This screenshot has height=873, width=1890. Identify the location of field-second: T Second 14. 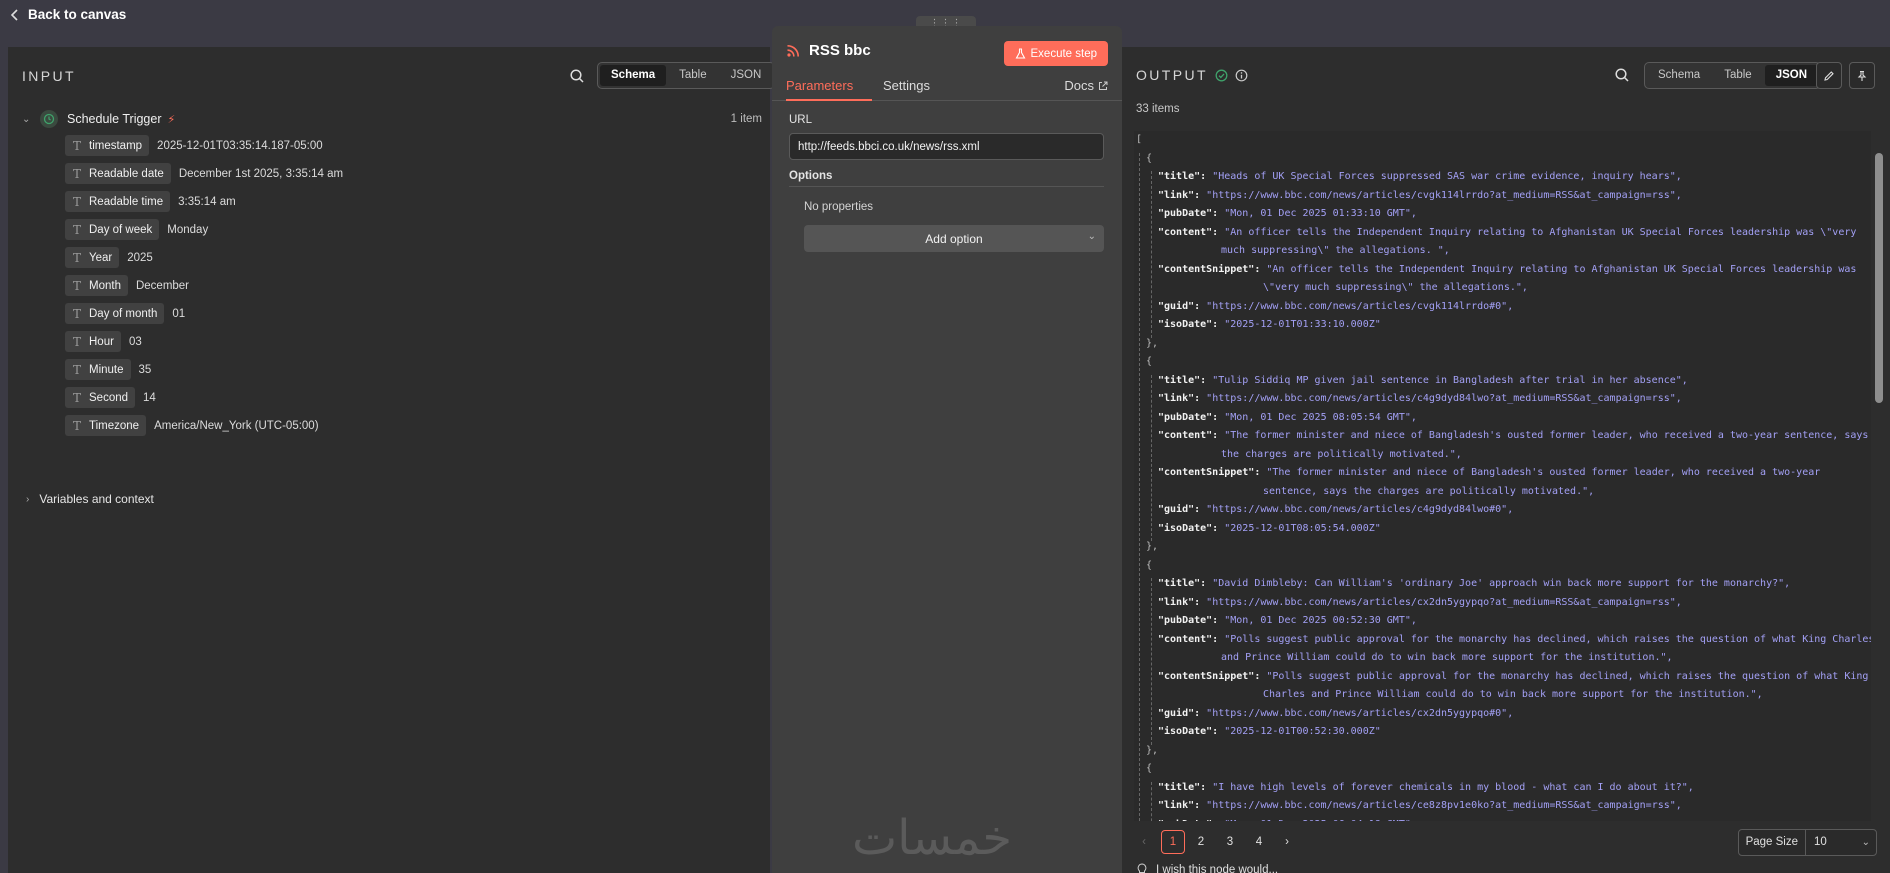
(110, 397).